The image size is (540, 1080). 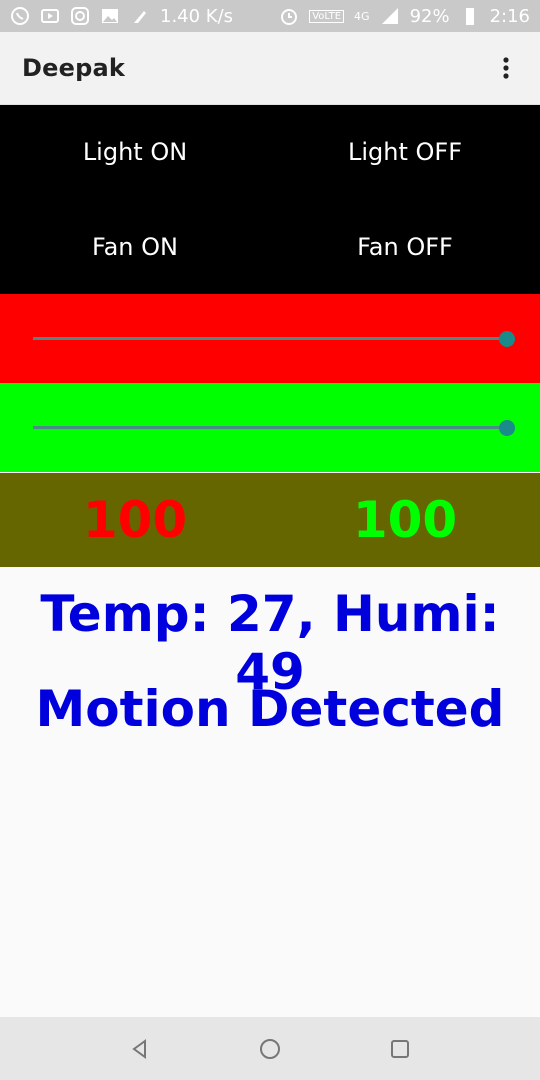 I want to click on red-slider-track, so click(x=270, y=338).